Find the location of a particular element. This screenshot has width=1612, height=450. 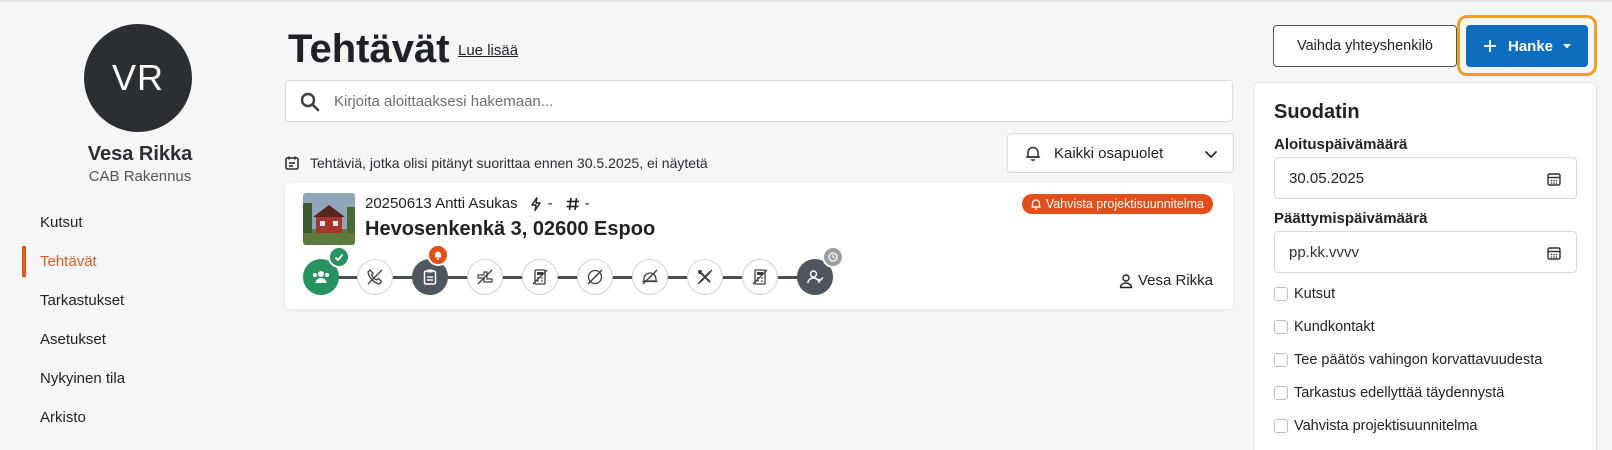

end-date-field is located at coordinates (1425, 252).